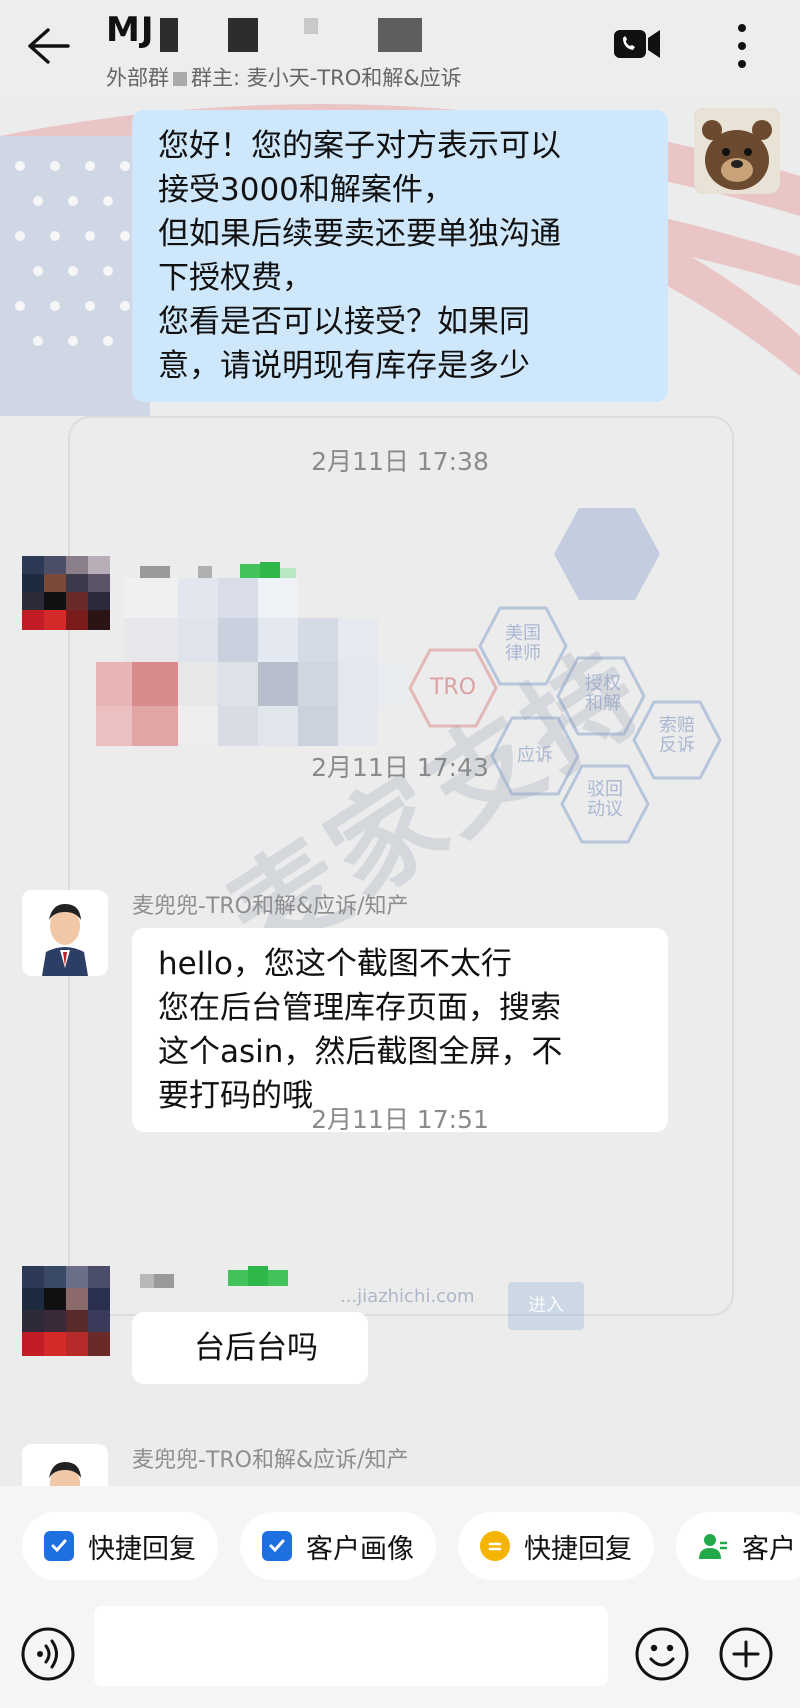  I want to click on message-line: hello，您这个截图不太行, so click(335, 964).